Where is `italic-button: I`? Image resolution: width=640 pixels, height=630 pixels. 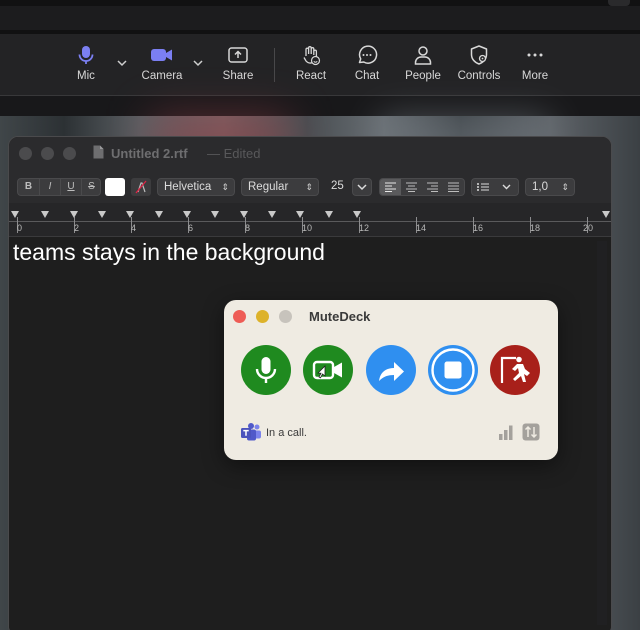 italic-button: I is located at coordinates (49, 187).